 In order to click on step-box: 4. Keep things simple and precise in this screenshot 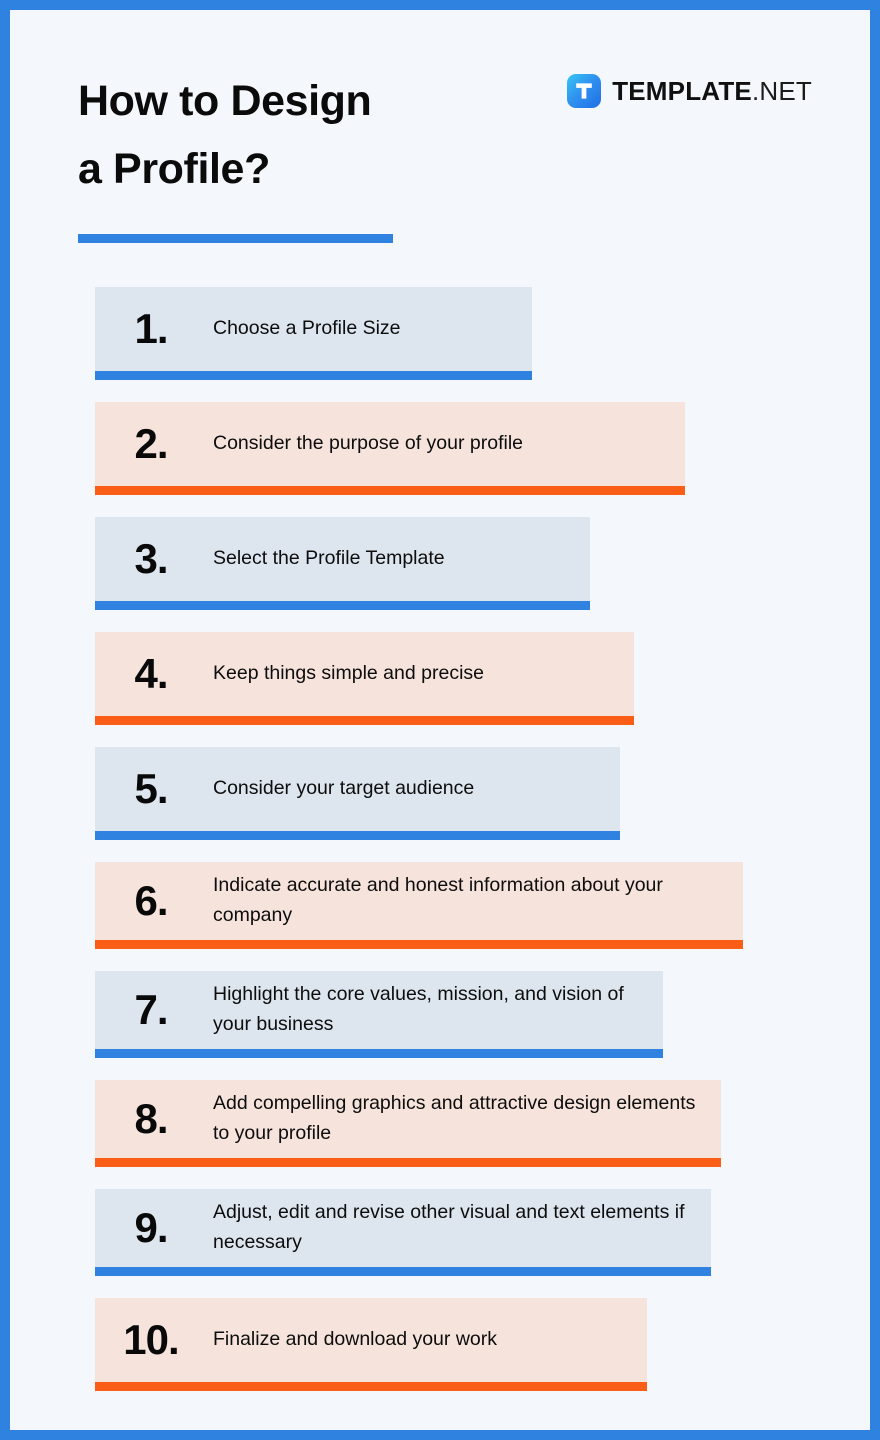, I will do `click(364, 674)`.